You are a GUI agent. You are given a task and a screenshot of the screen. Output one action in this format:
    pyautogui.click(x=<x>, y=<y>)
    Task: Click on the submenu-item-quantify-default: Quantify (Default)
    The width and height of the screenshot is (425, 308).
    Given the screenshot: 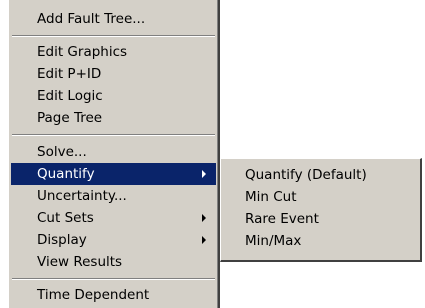 What is the action you would take?
    pyautogui.click(x=320, y=175)
    